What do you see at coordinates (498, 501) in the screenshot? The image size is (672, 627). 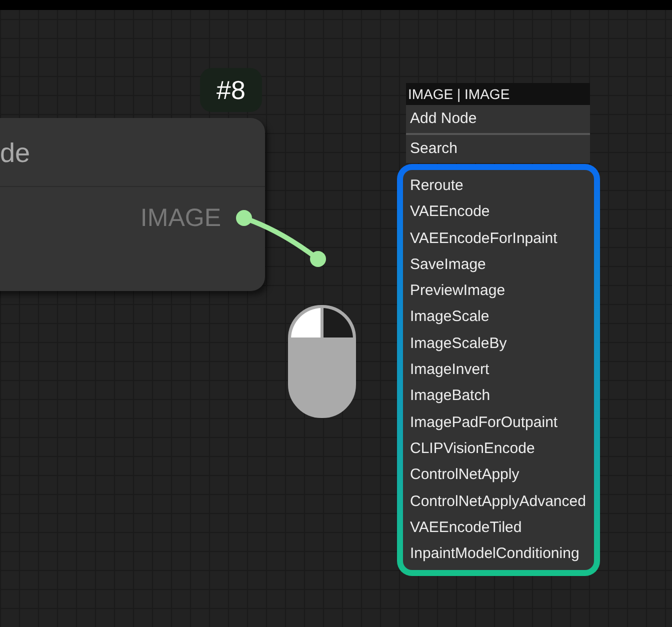 I see `menu-item: ControlNetApplyAdvanced` at bounding box center [498, 501].